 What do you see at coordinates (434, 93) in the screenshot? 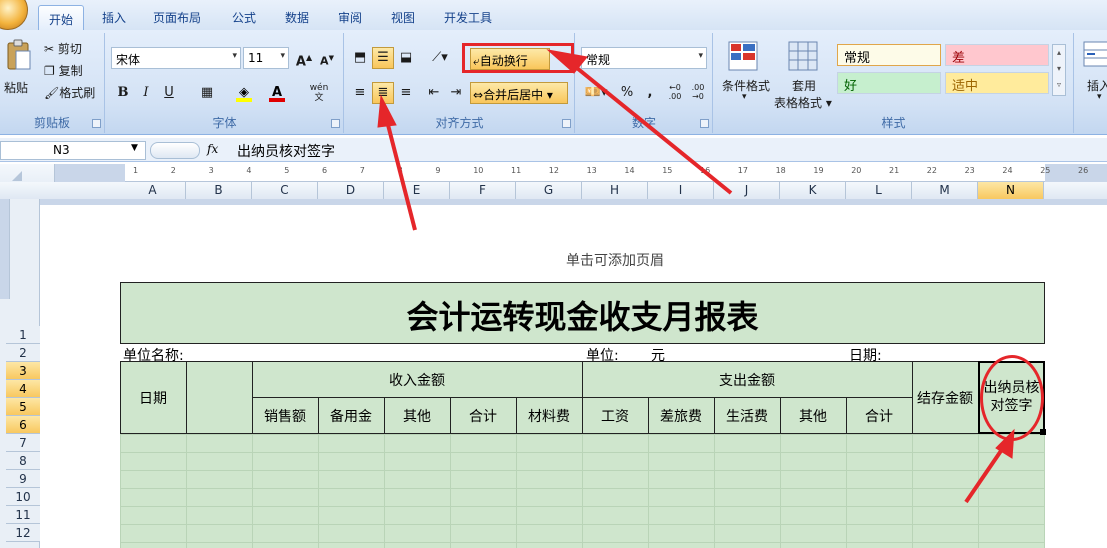
I see `decrease-indent-icon: ⇤` at bounding box center [434, 93].